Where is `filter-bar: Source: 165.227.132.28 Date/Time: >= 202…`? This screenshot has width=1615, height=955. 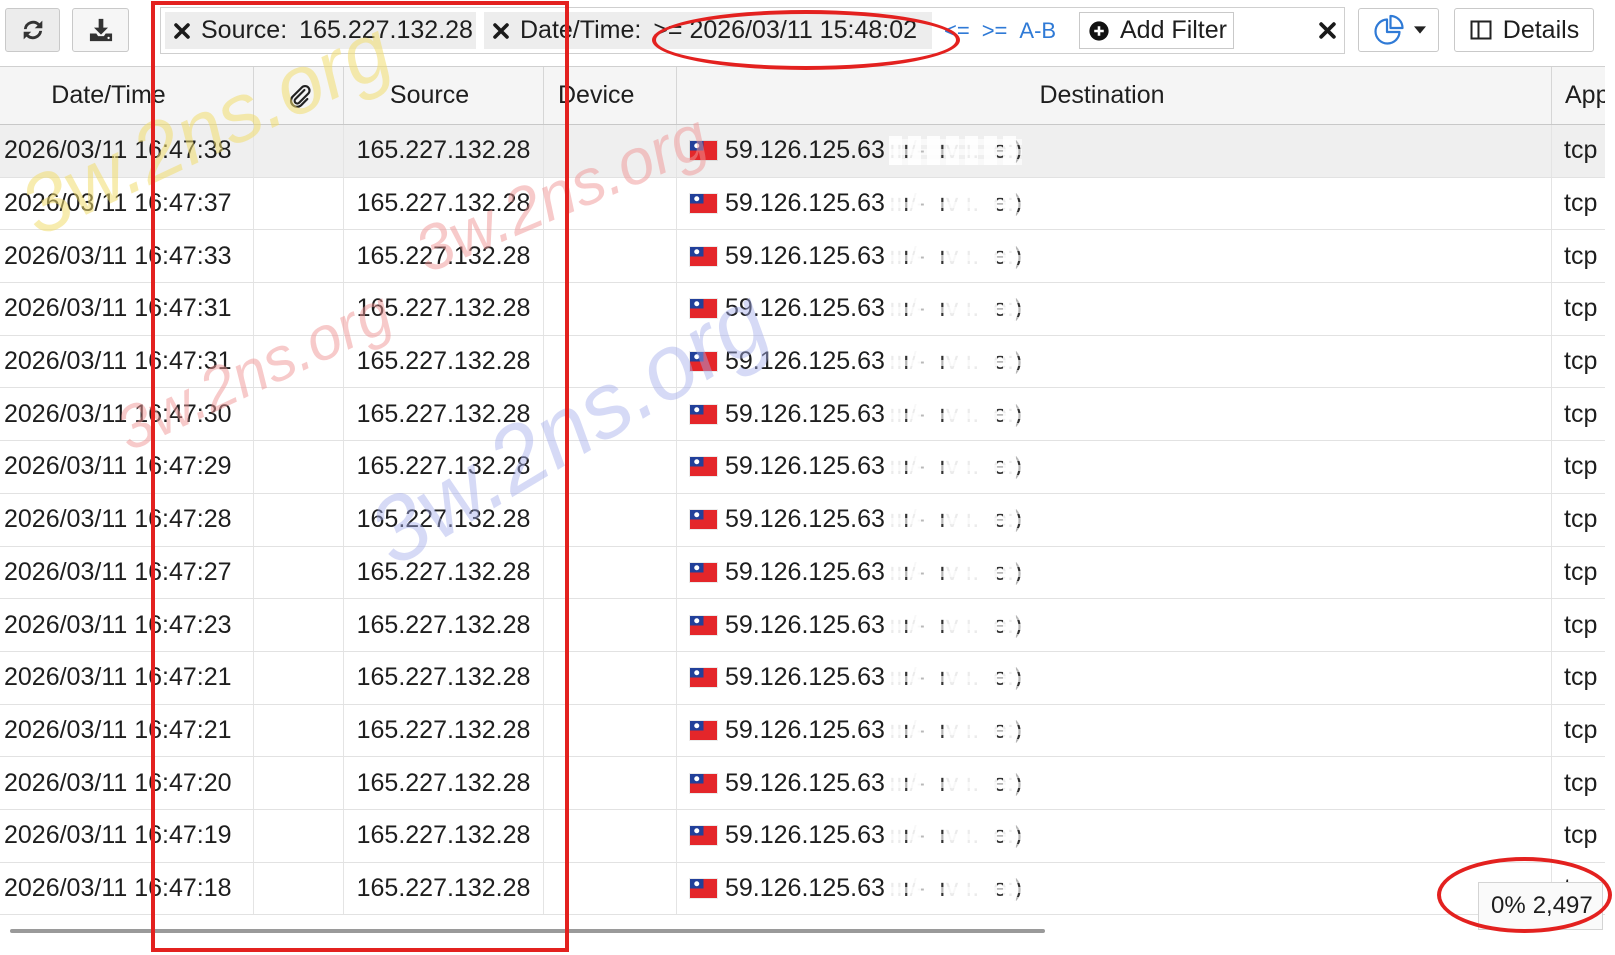
filter-bar: Source: 165.227.132.28 Date/Time: >= 202… is located at coordinates (752, 30).